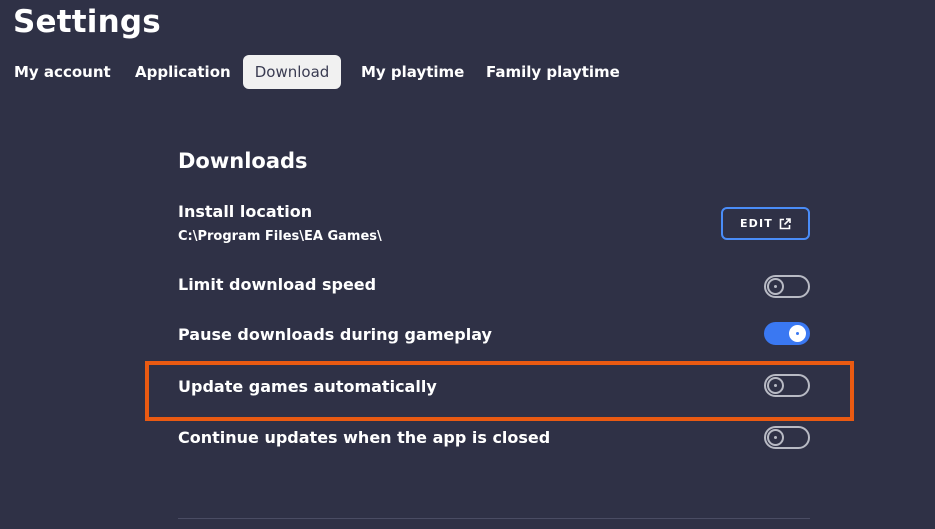 This screenshot has height=529, width=935. Describe the element at coordinates (412, 72) in the screenshot. I see `tab-my-playtime: My playtime` at that location.